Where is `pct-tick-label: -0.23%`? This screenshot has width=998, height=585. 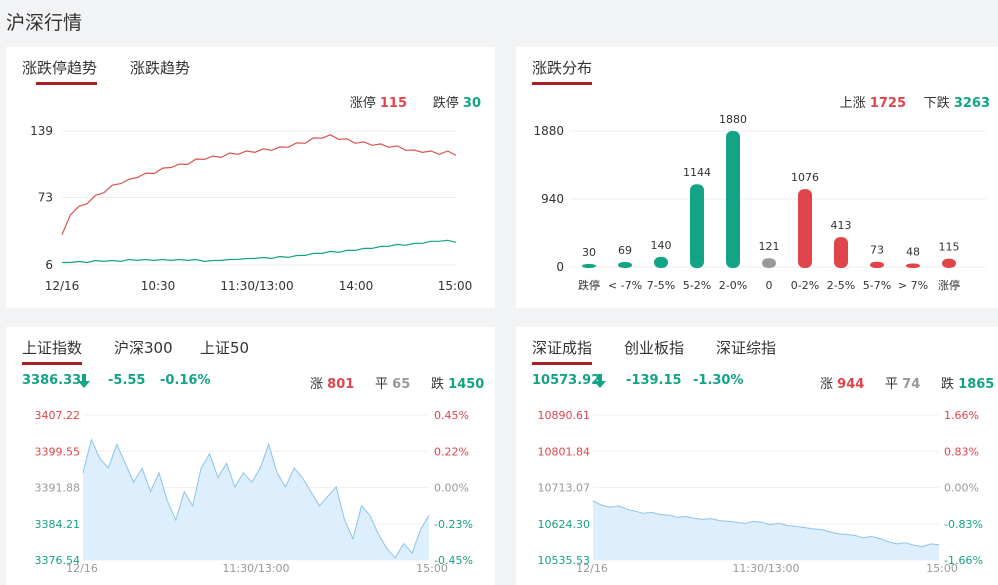 pct-tick-label: -0.23% is located at coordinates (453, 524).